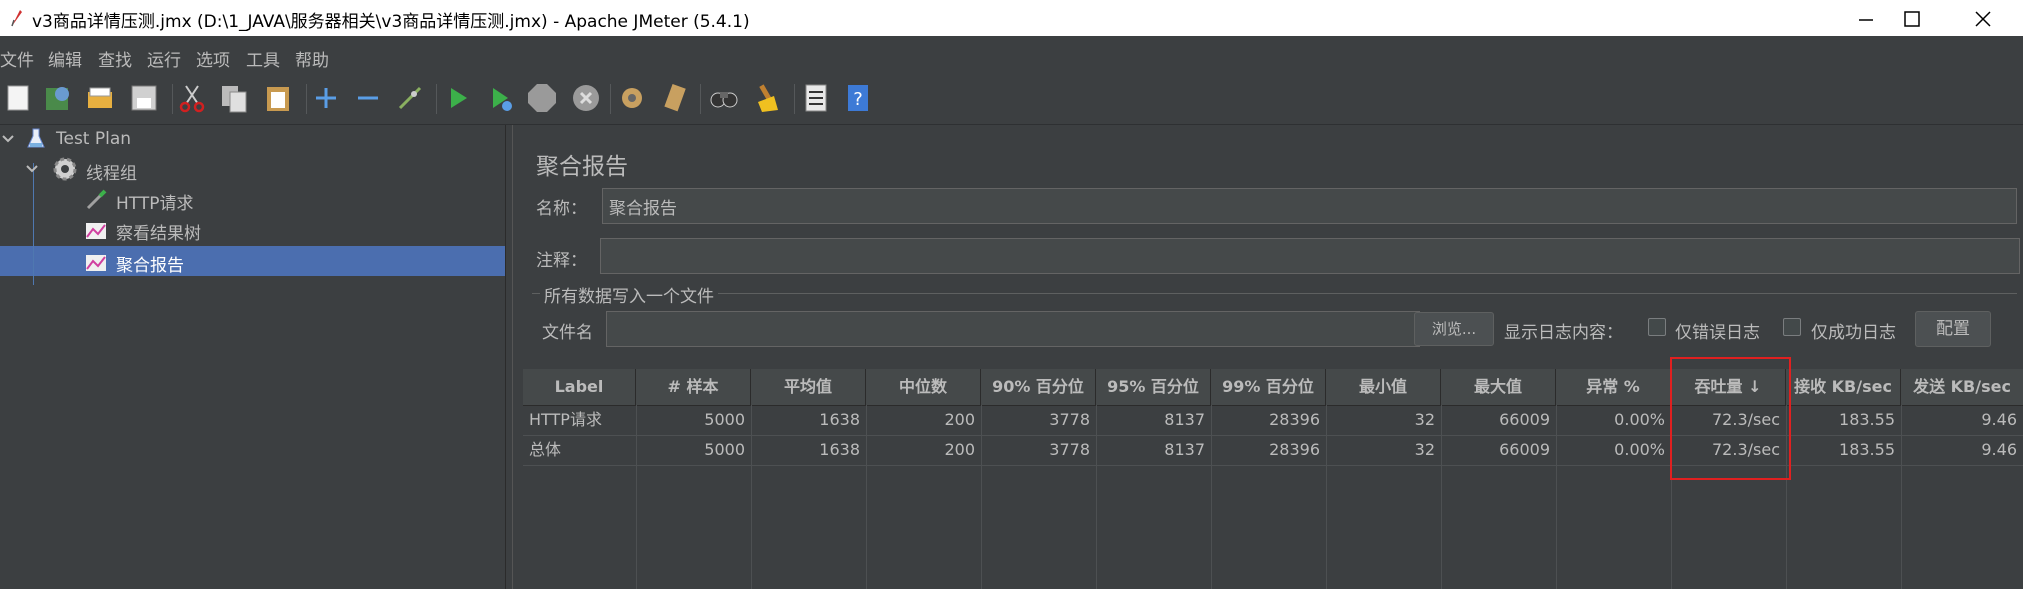 The width and height of the screenshot is (2023, 589). What do you see at coordinates (1563, 333) in the screenshot?
I see `log-content-label: 显示日志内容：` at bounding box center [1563, 333].